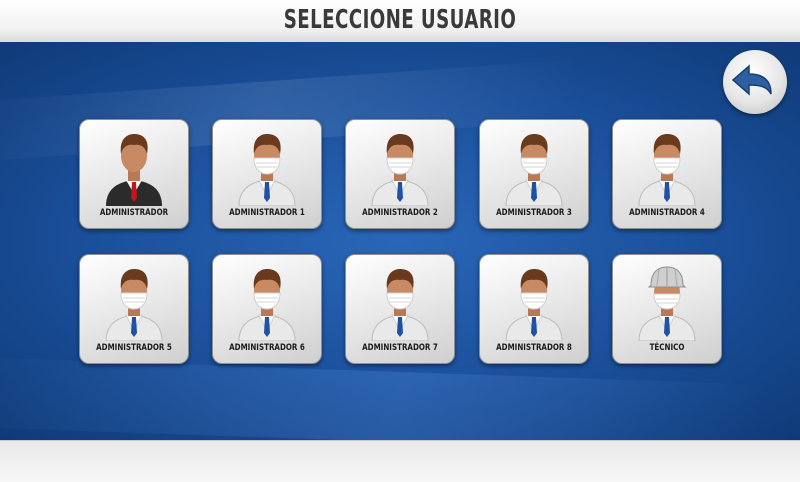  What do you see at coordinates (667, 303) in the screenshot?
I see `technician-helmet-icon` at bounding box center [667, 303].